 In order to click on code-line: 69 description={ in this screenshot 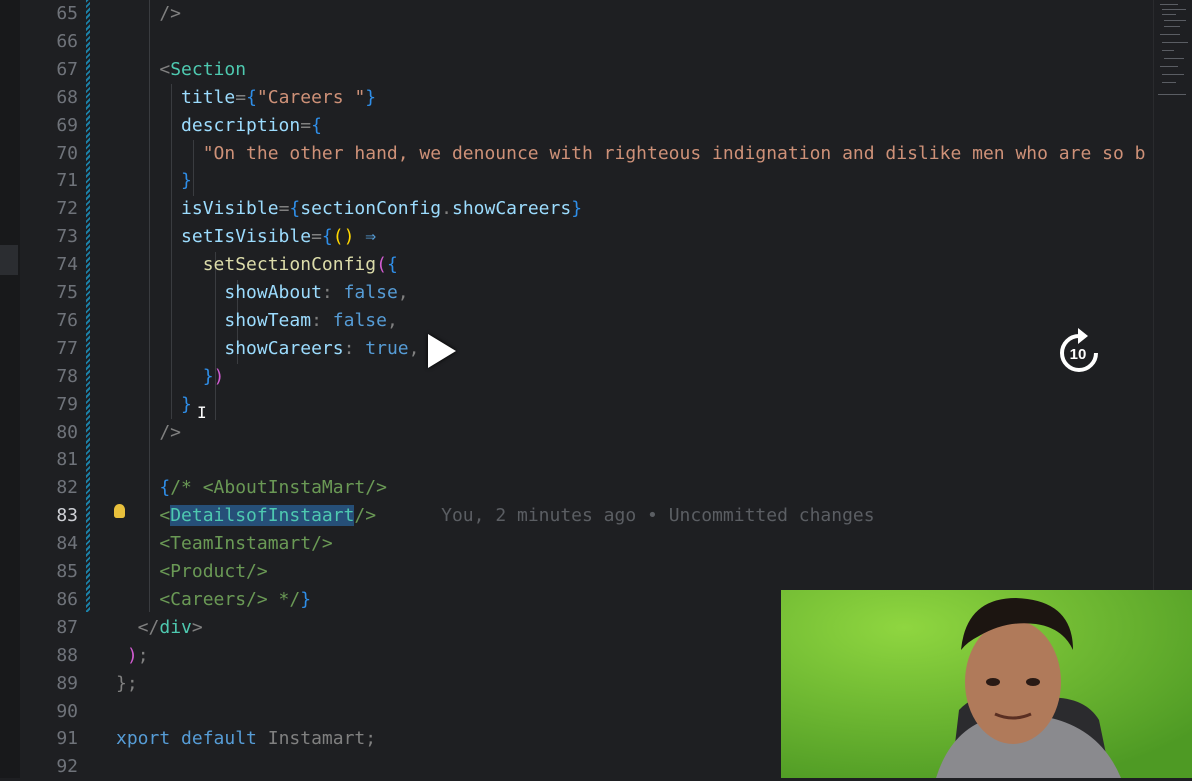, I will do `click(587, 126)`.